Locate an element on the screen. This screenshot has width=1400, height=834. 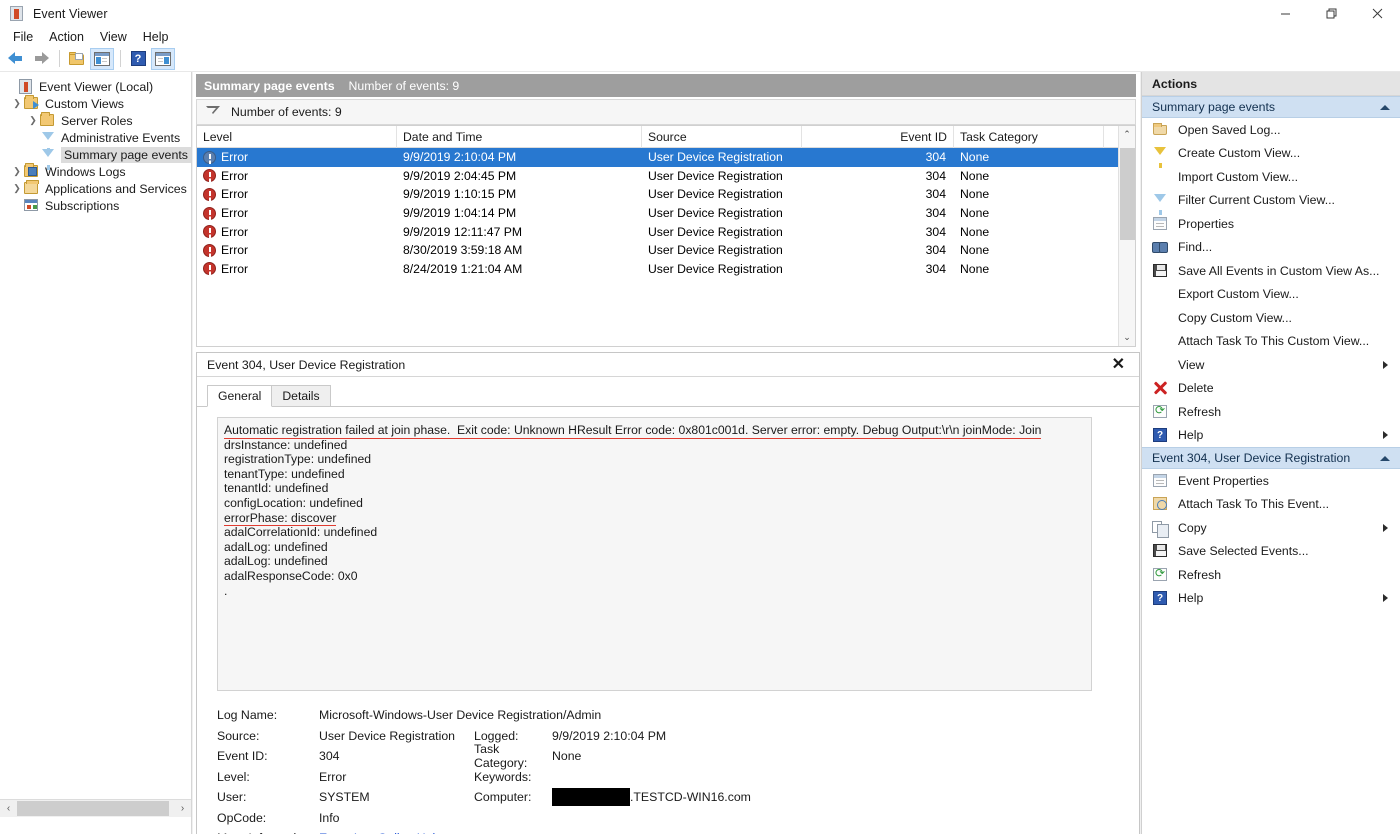
menu-action: Action is located at coordinates (66, 37).